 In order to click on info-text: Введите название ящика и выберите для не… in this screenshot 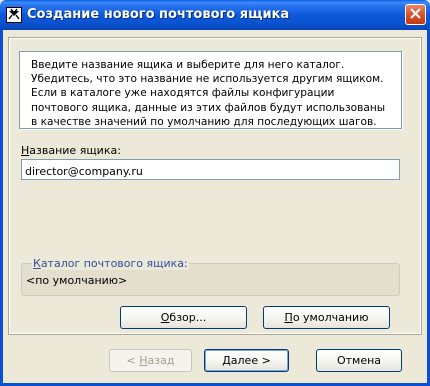, I will do `click(208, 93)`.